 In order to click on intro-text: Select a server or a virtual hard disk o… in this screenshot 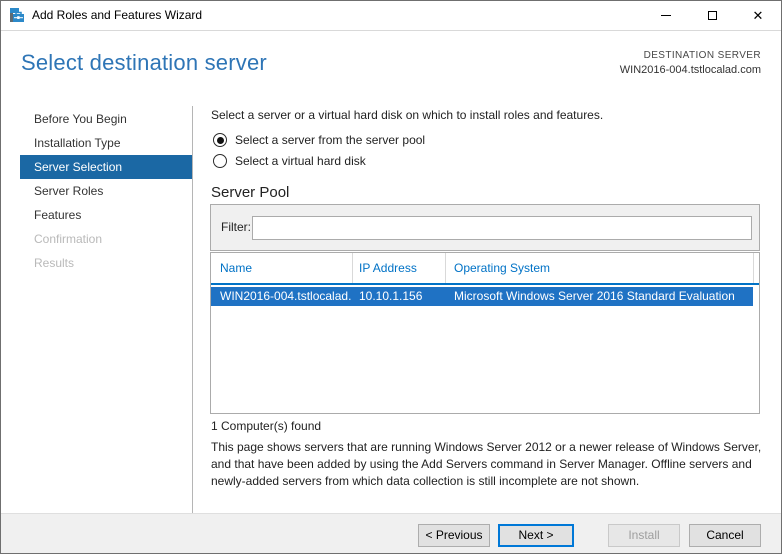, I will do `click(407, 115)`.